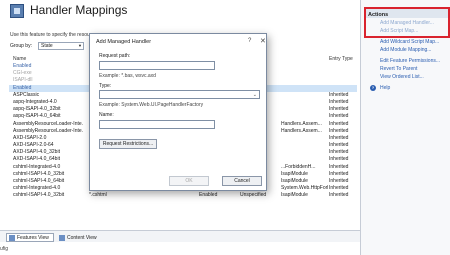  I want to click on content-view-icon, so click(62, 238).